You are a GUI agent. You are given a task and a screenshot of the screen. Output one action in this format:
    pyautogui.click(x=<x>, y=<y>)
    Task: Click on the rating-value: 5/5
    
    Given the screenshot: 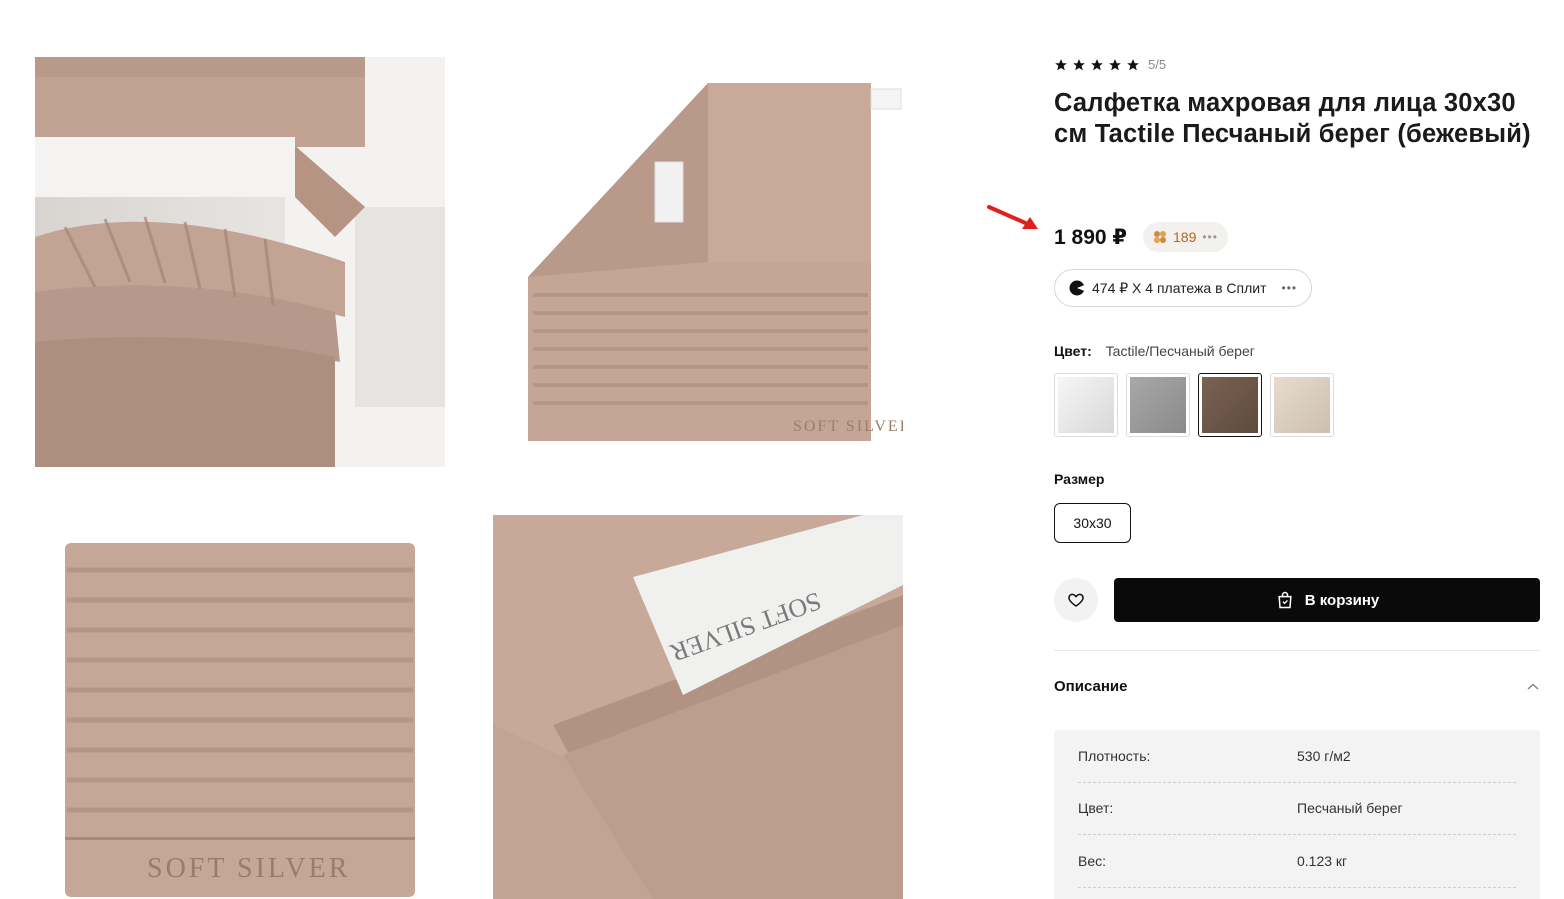 What is the action you would take?
    pyautogui.click(x=1157, y=64)
    